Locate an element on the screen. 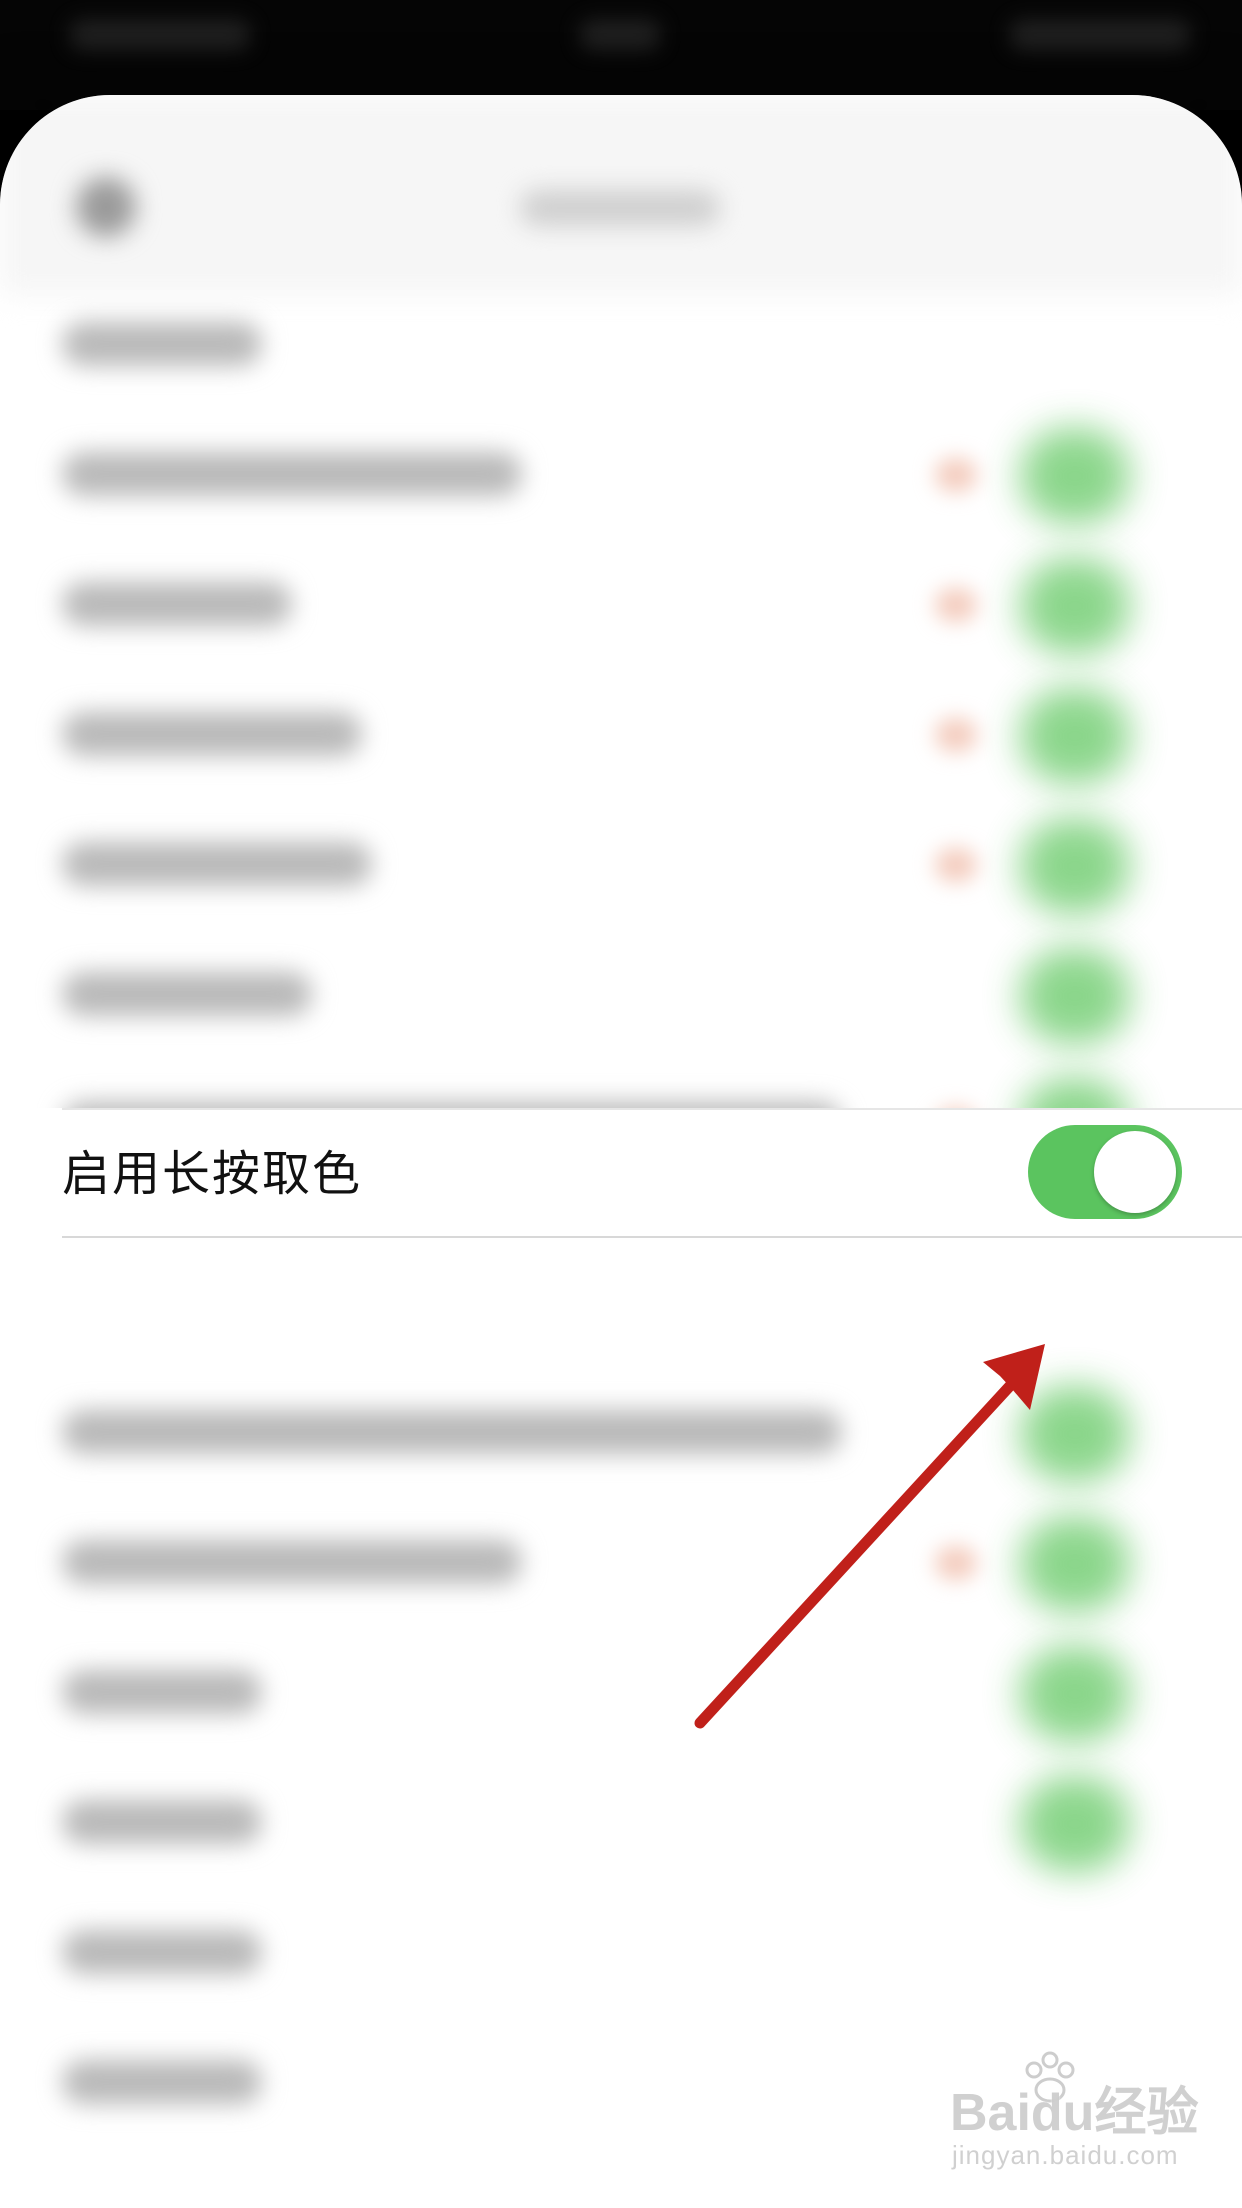 The image size is (1242, 2208). settings-row-long-press-color-pick: 启用长按取色 is located at coordinates (621, 1173).